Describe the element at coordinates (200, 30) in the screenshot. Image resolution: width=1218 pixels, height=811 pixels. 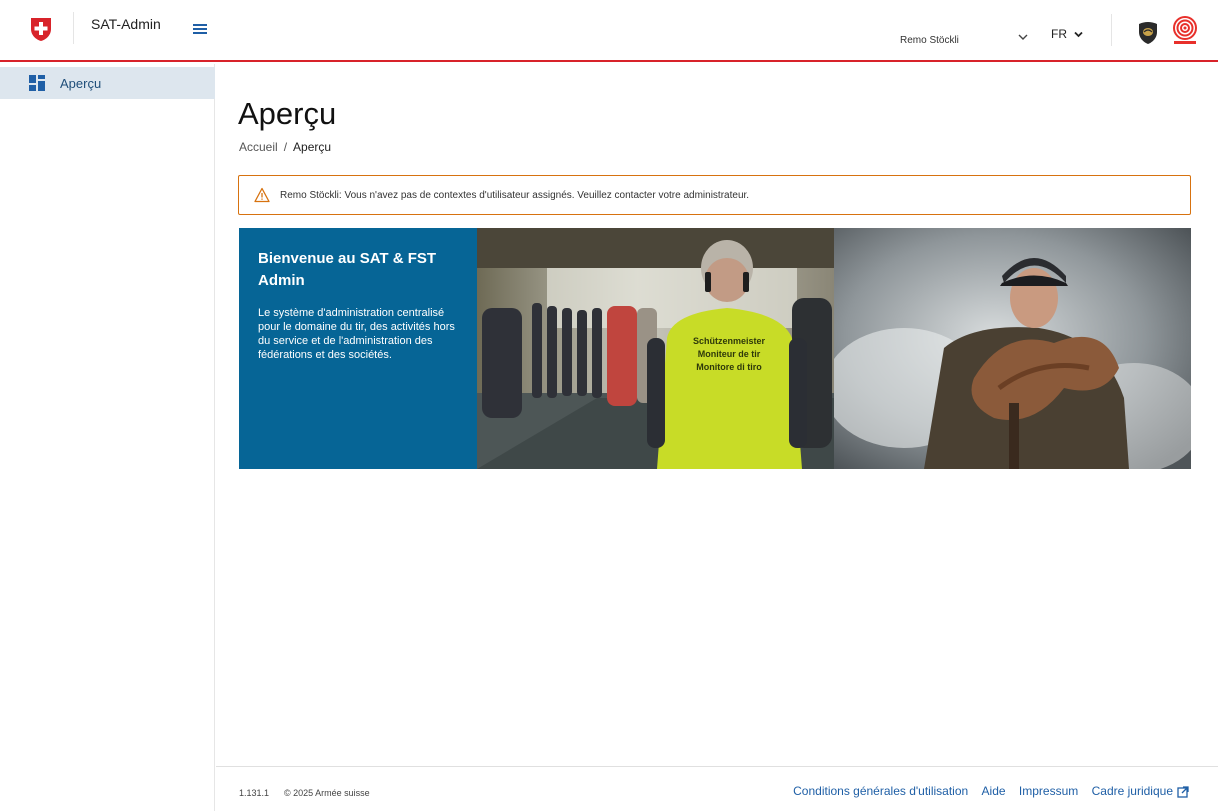
I see `hamburger-menu-icon` at that location.